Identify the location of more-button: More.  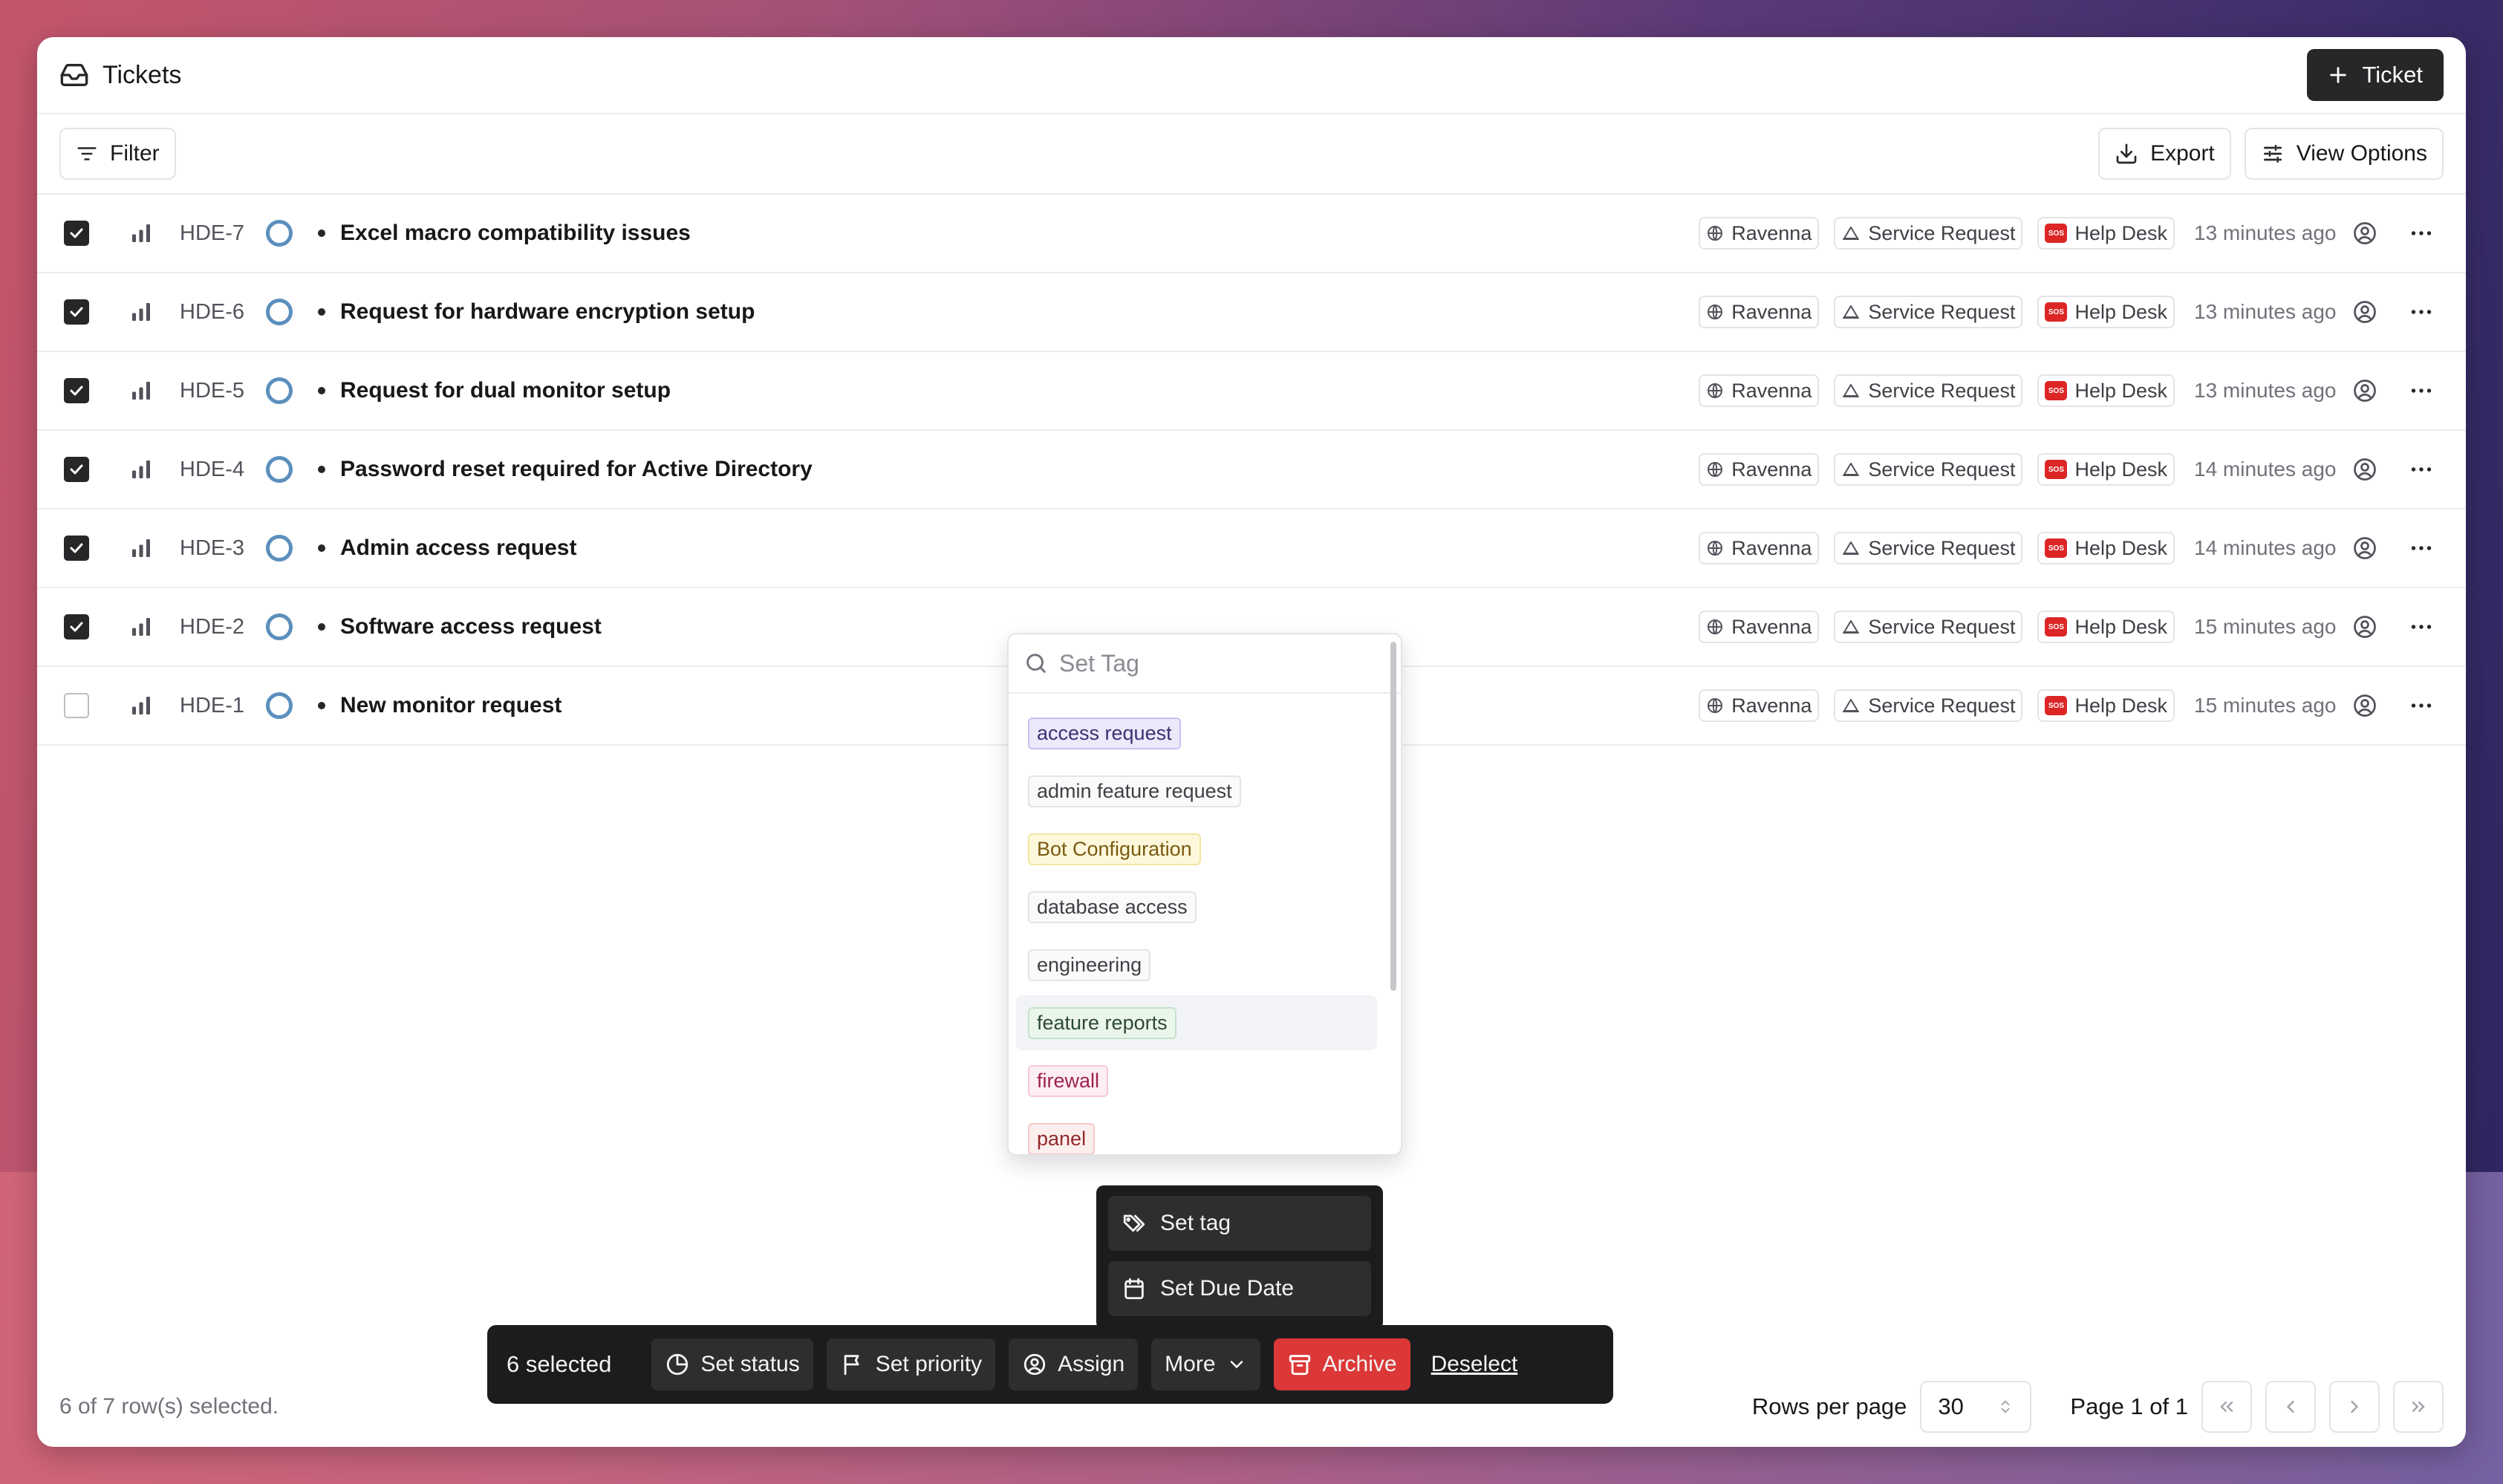
(1205, 1364).